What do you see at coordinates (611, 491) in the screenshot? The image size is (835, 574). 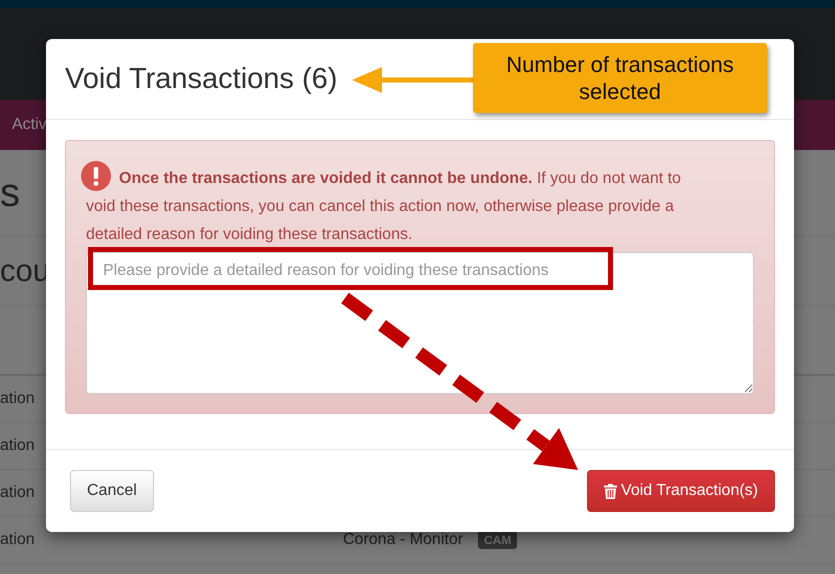 I see `trash-icon` at bounding box center [611, 491].